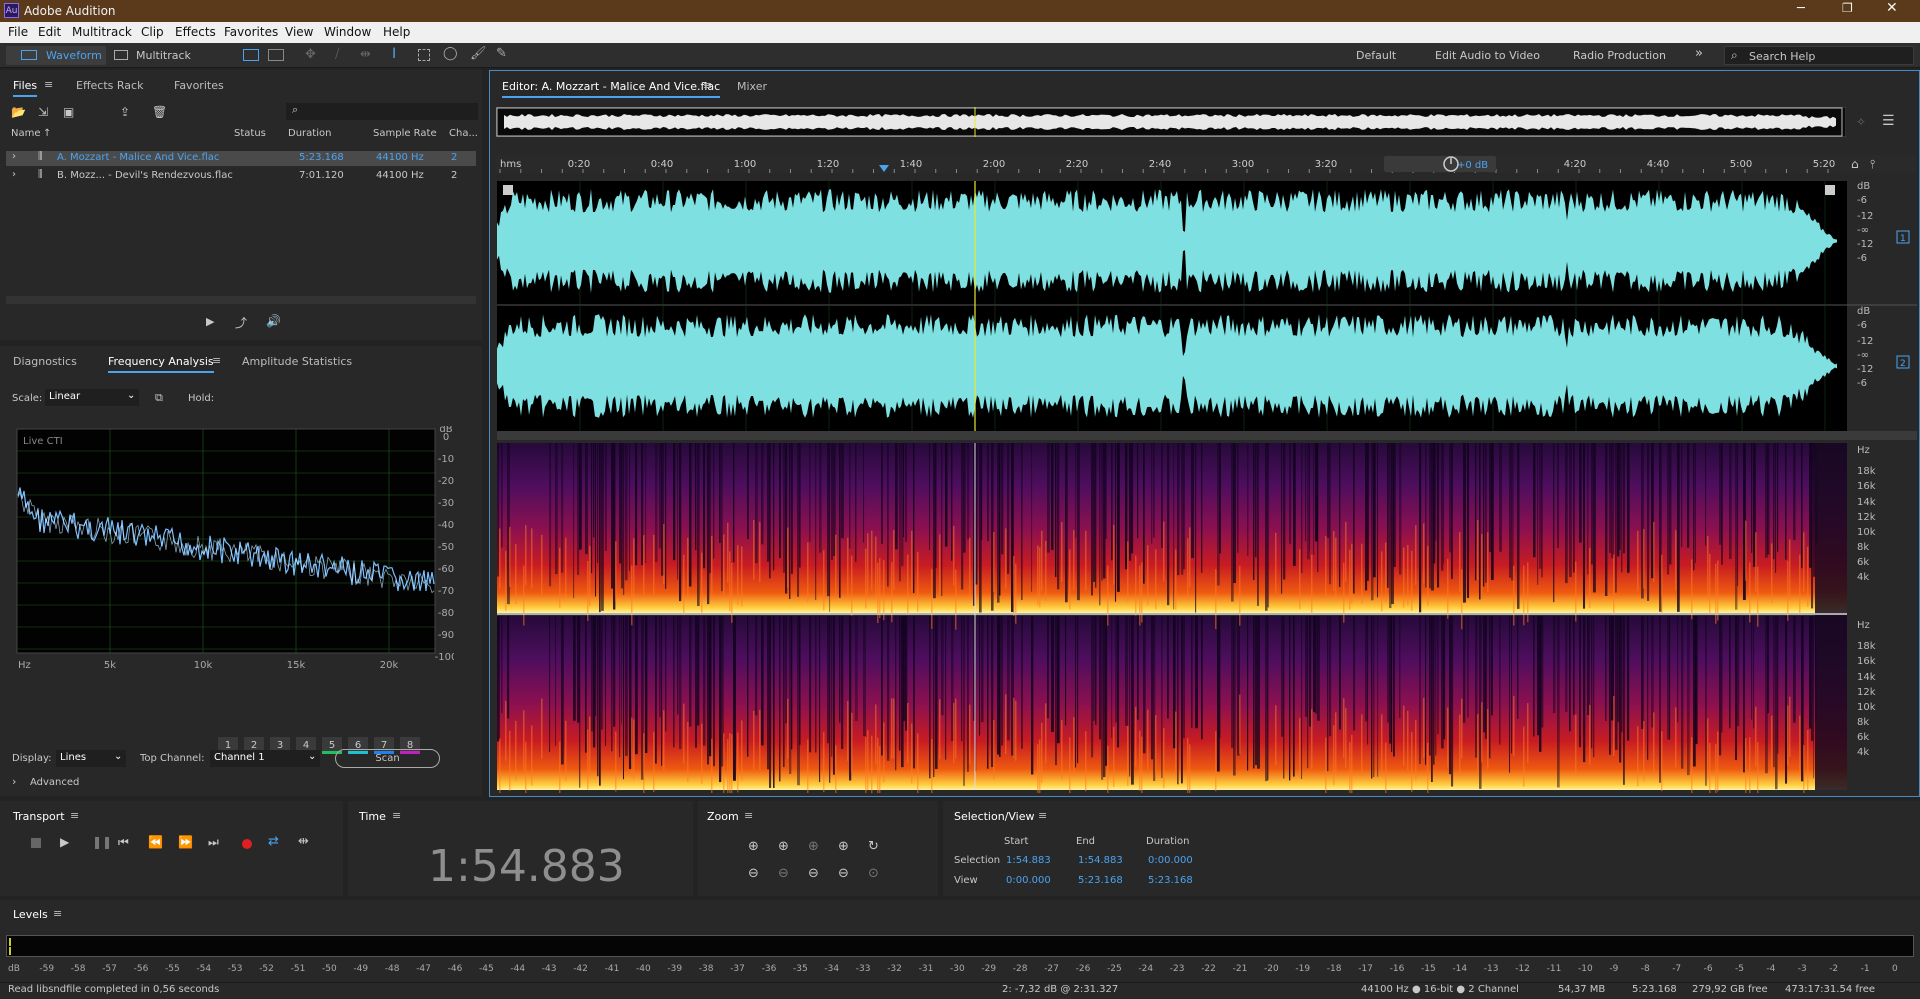 This screenshot has width=1920, height=999. I want to click on selection-start: 1:54.883, so click(1028, 860).